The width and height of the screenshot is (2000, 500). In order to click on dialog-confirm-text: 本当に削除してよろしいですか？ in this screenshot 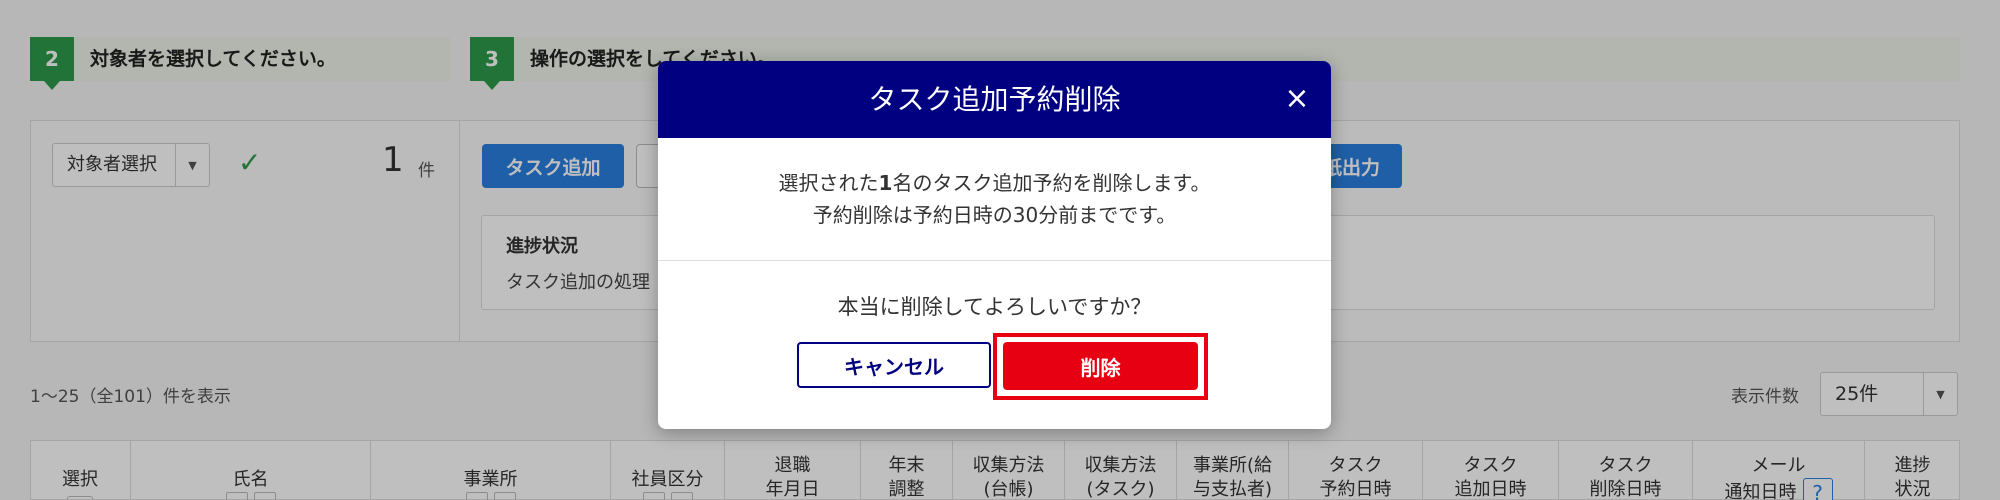, I will do `click(994, 307)`.